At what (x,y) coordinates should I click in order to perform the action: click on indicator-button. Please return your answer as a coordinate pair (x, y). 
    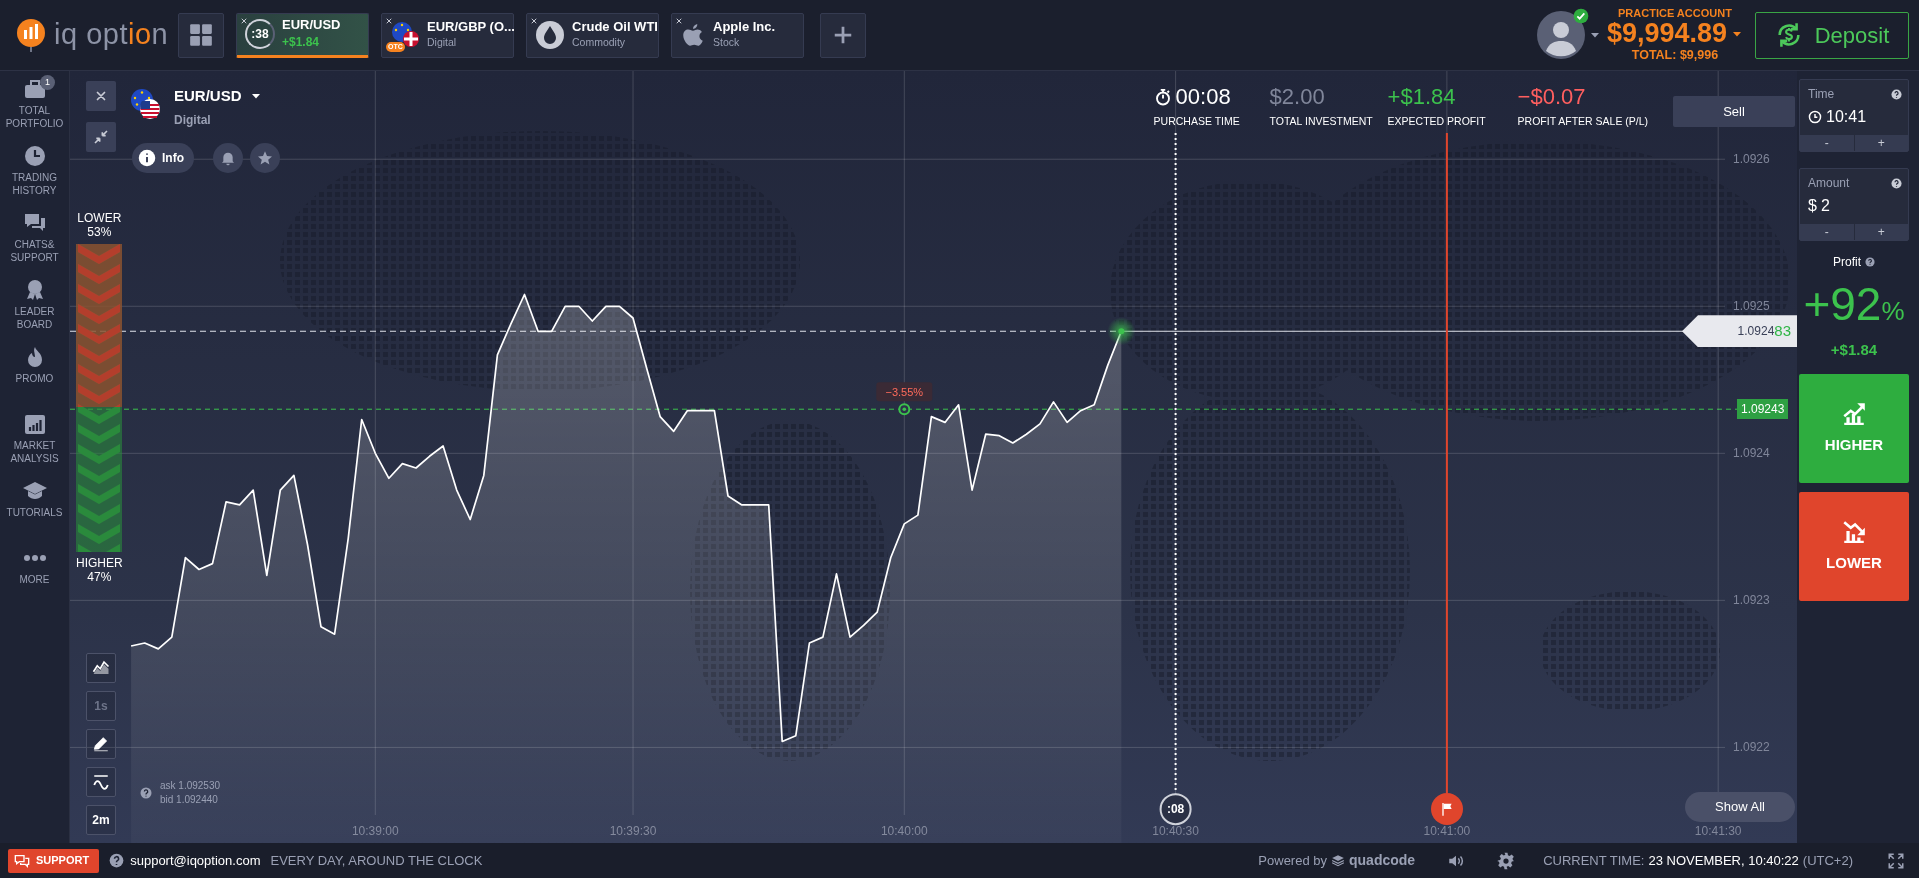
    Looking at the image, I should click on (101, 782).